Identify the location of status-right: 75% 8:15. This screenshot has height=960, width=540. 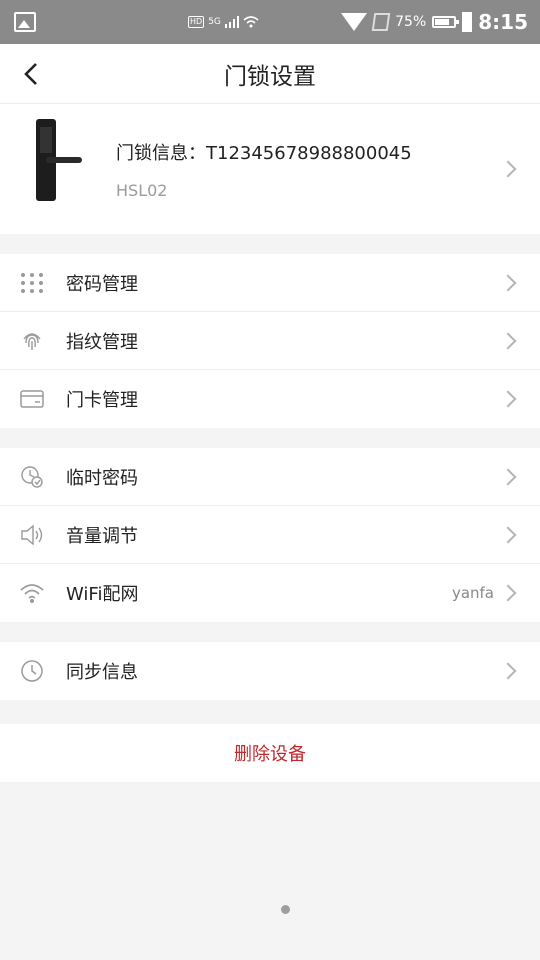
(434, 22).